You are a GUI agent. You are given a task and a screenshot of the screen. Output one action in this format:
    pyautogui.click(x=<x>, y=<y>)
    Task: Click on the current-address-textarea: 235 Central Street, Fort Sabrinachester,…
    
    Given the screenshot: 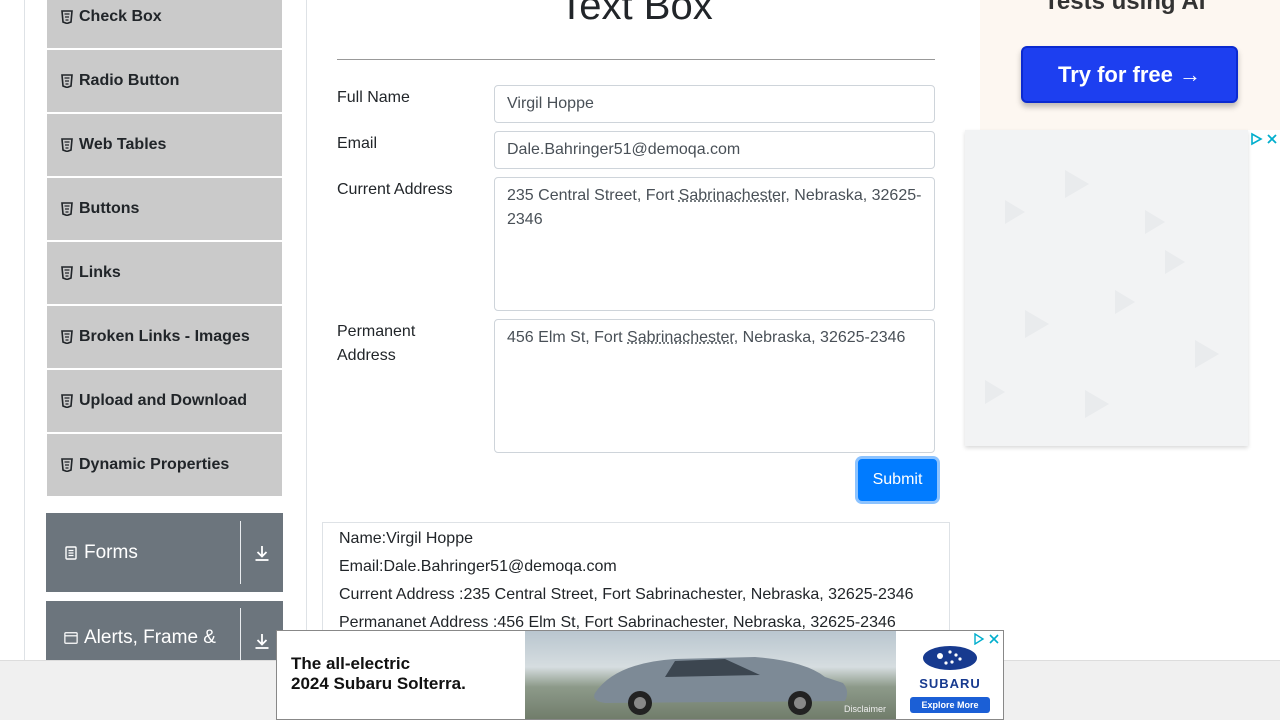 What is the action you would take?
    pyautogui.click(x=714, y=244)
    